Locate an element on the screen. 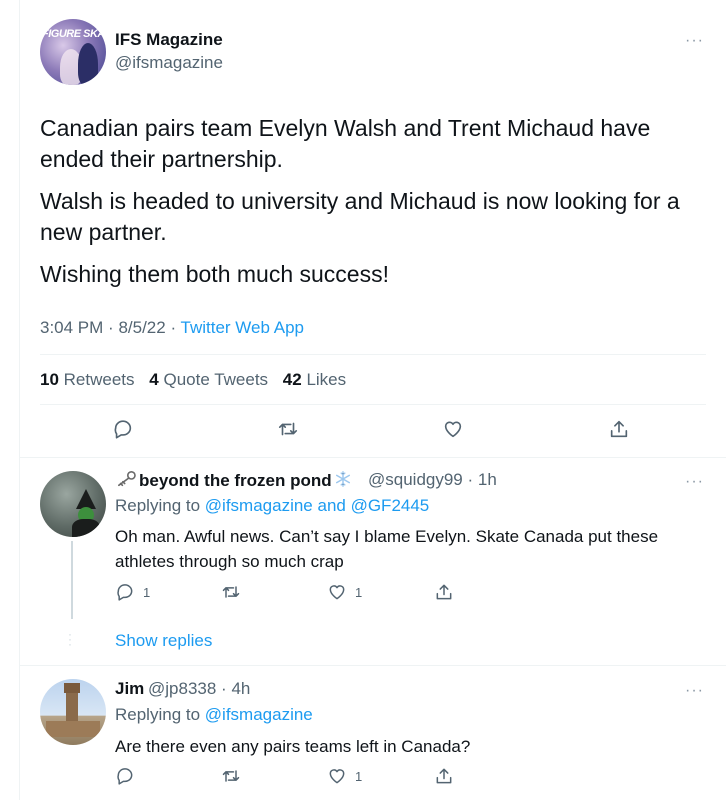 The image size is (726, 800). thread-line is located at coordinates (72, 580).